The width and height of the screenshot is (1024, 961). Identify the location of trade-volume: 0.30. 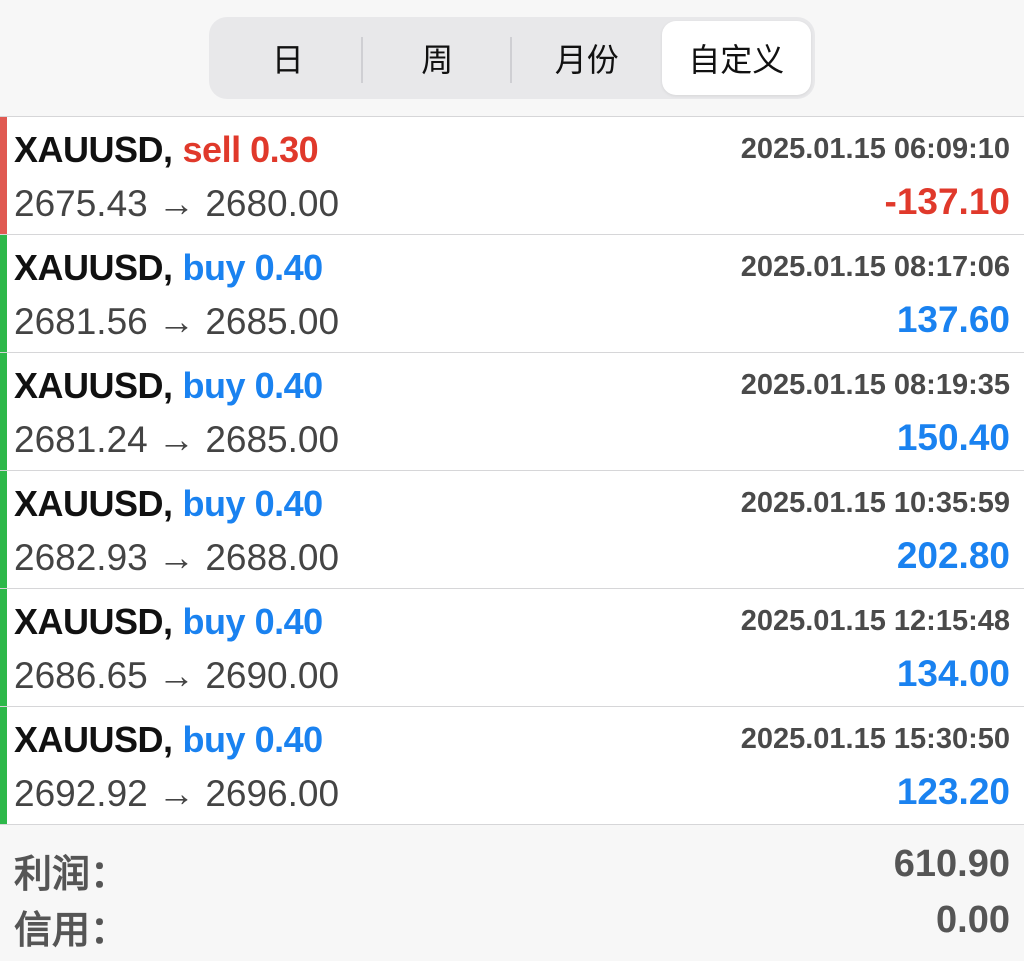
(284, 149).